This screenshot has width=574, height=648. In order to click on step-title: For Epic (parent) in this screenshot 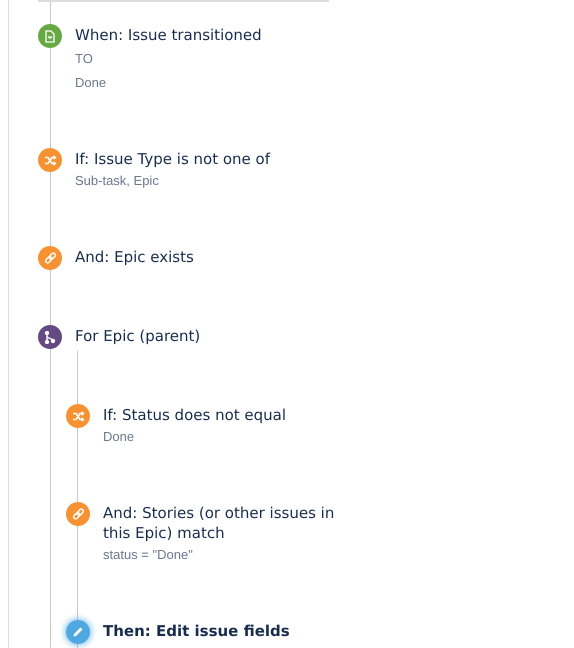, I will do `click(138, 336)`.